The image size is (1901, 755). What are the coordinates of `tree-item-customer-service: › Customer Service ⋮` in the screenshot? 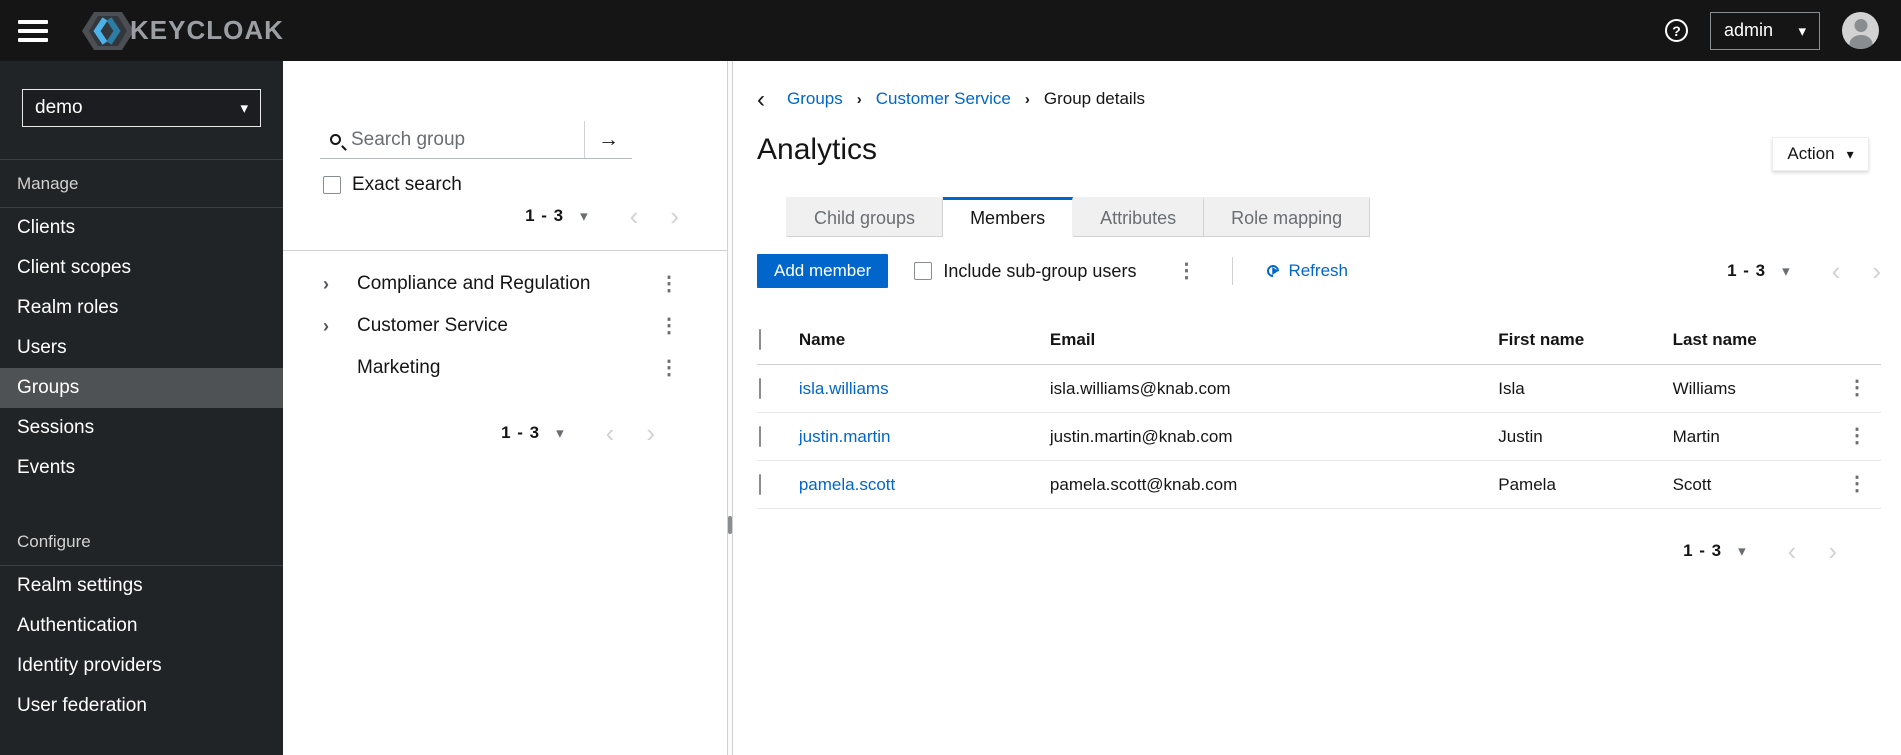 It's located at (505, 326).